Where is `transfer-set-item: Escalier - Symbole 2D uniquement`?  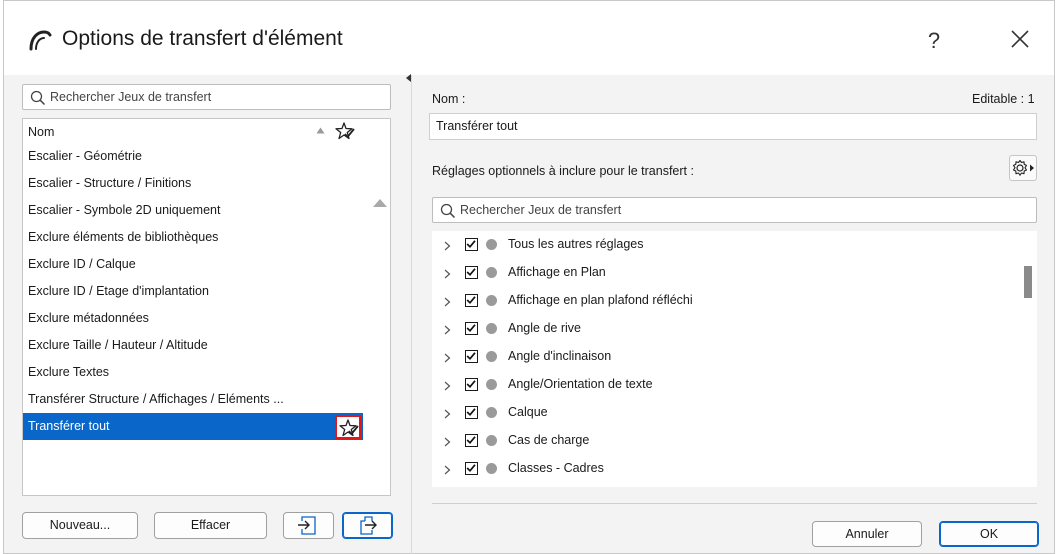
transfer-set-item: Escalier - Symbole 2D uniquement is located at coordinates (193, 210).